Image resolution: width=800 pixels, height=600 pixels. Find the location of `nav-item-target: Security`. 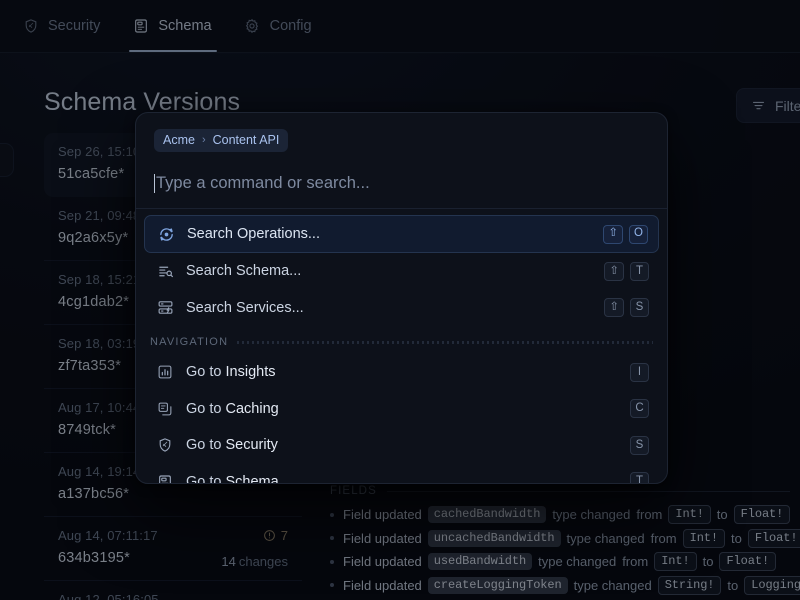

nav-item-target: Security is located at coordinates (251, 445).